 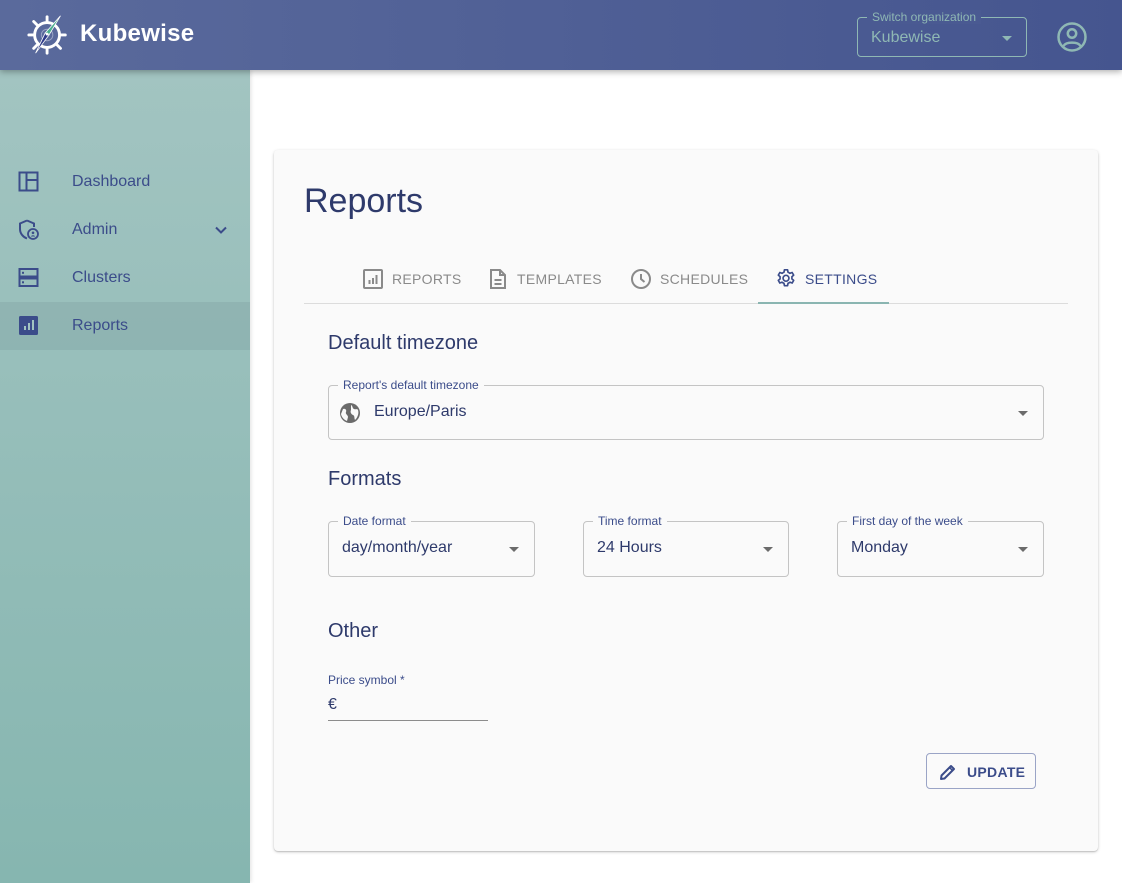 I want to click on price-symbol-label: Price symbol *, so click(x=366, y=680).